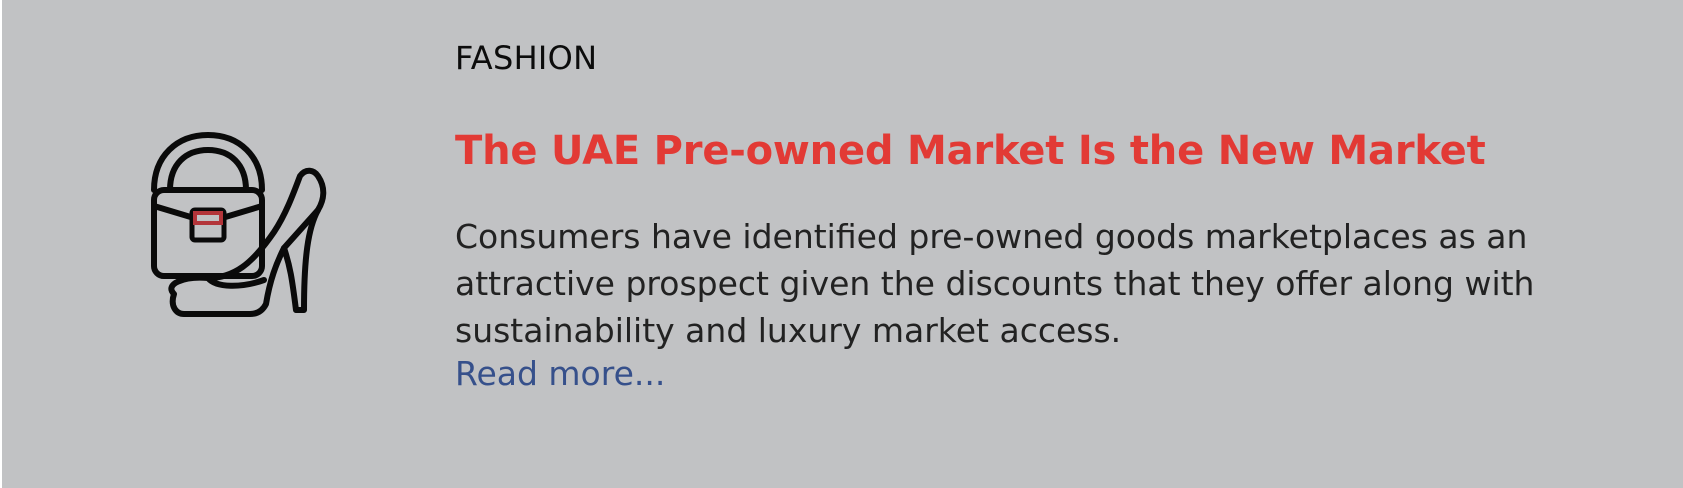  I want to click on handbag-and-heel-icon, so click(244, 228).